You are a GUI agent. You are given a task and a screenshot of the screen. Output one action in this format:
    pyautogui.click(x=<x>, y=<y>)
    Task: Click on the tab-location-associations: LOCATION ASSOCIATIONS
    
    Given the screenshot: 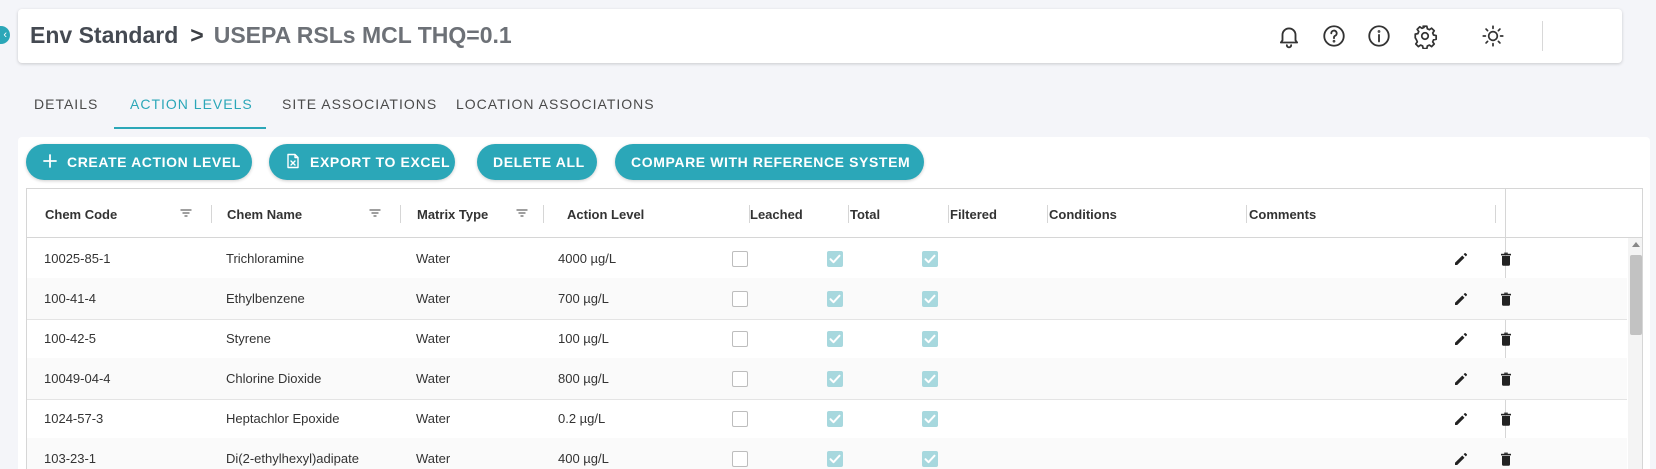 What is the action you would take?
    pyautogui.click(x=548, y=107)
    